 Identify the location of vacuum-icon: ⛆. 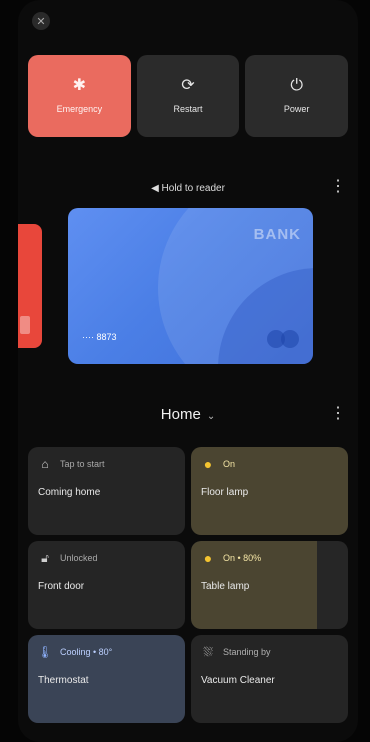
(208, 651).